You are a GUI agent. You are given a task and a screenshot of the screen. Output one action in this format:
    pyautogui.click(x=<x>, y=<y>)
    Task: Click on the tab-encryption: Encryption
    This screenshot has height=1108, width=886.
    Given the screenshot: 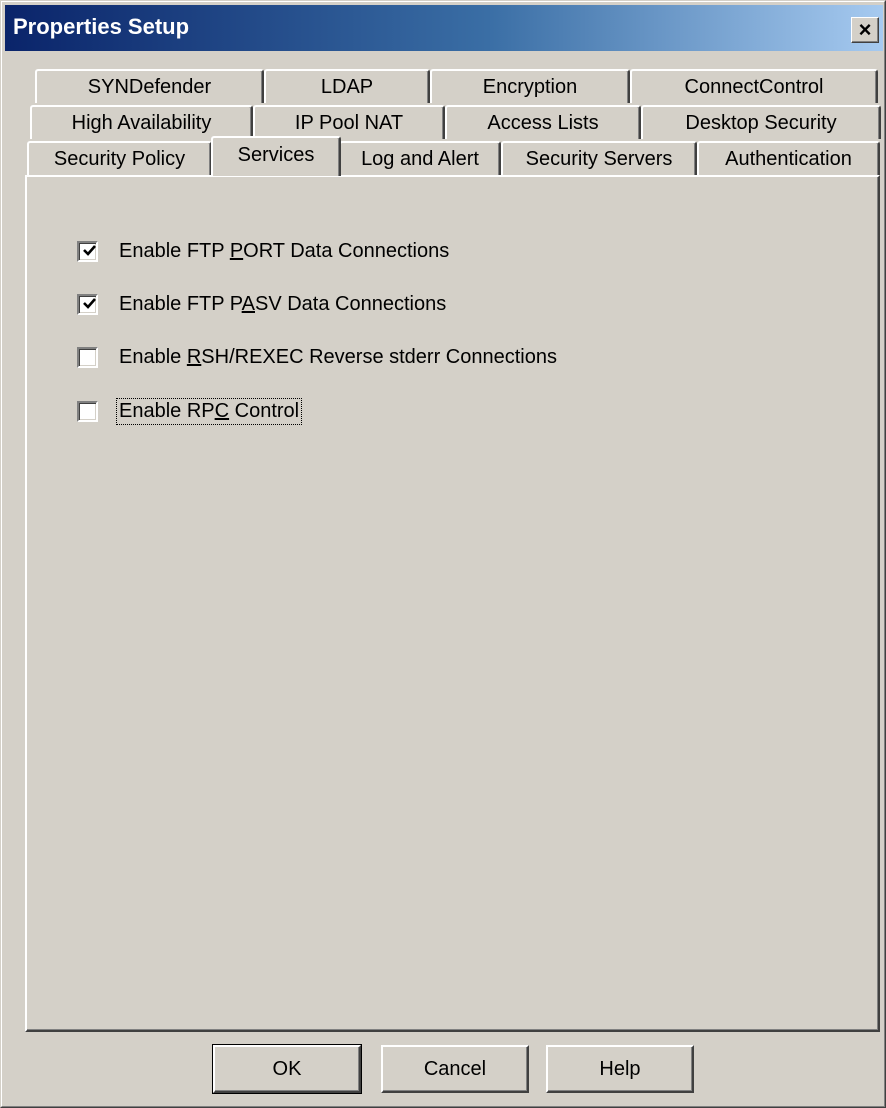 What is the action you would take?
    pyautogui.click(x=530, y=86)
    